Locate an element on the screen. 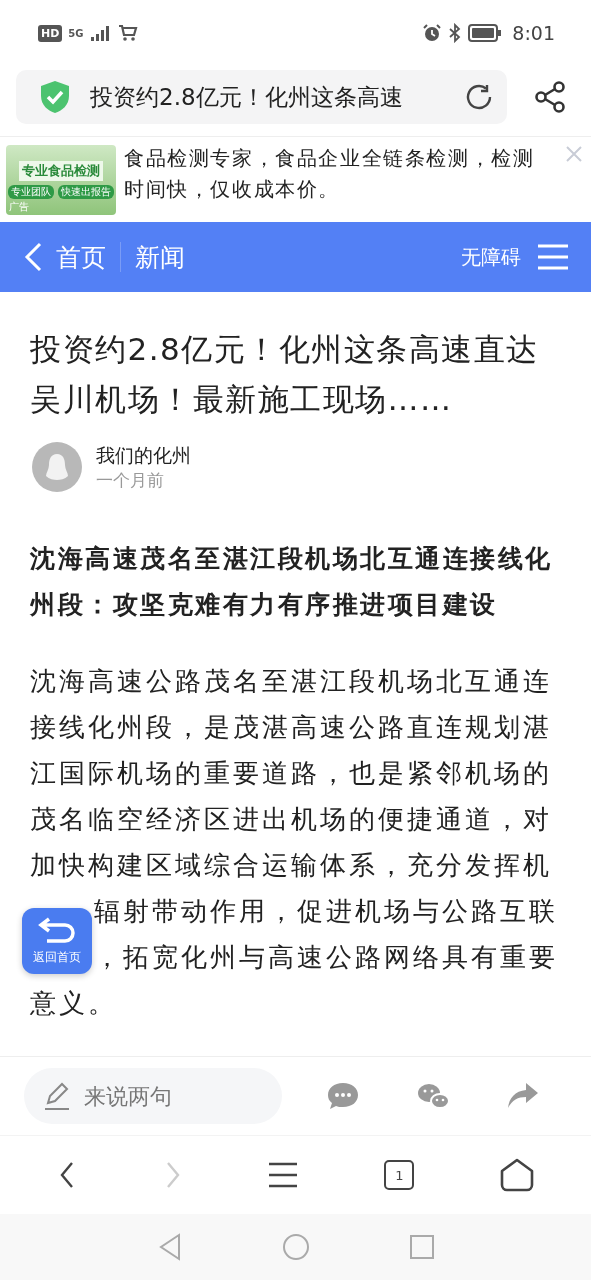 The image size is (591, 1280). tab-count: 1 is located at coordinates (399, 1175).